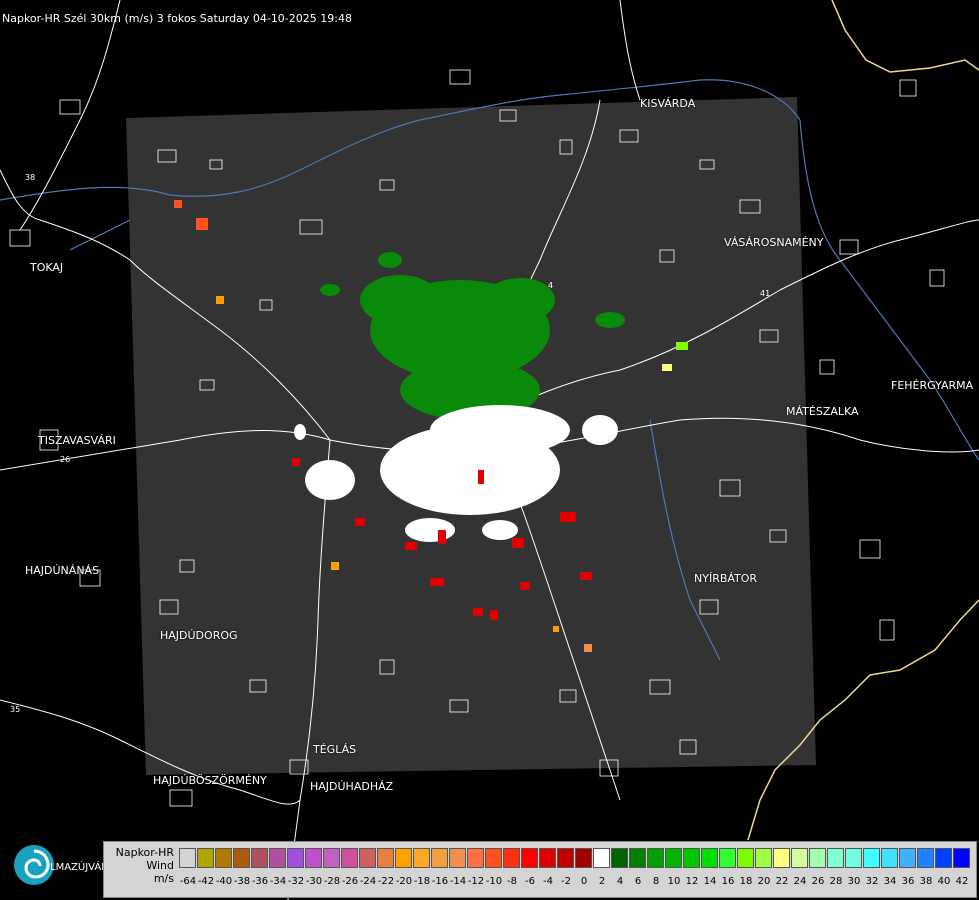  I want to click on city-label-mateszalka: MÁTÉSZALKA, so click(822, 411).